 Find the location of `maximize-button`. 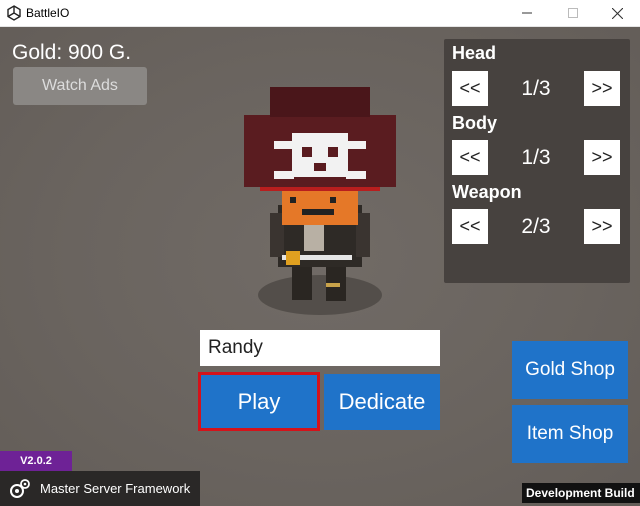

maximize-button is located at coordinates (573, 13).